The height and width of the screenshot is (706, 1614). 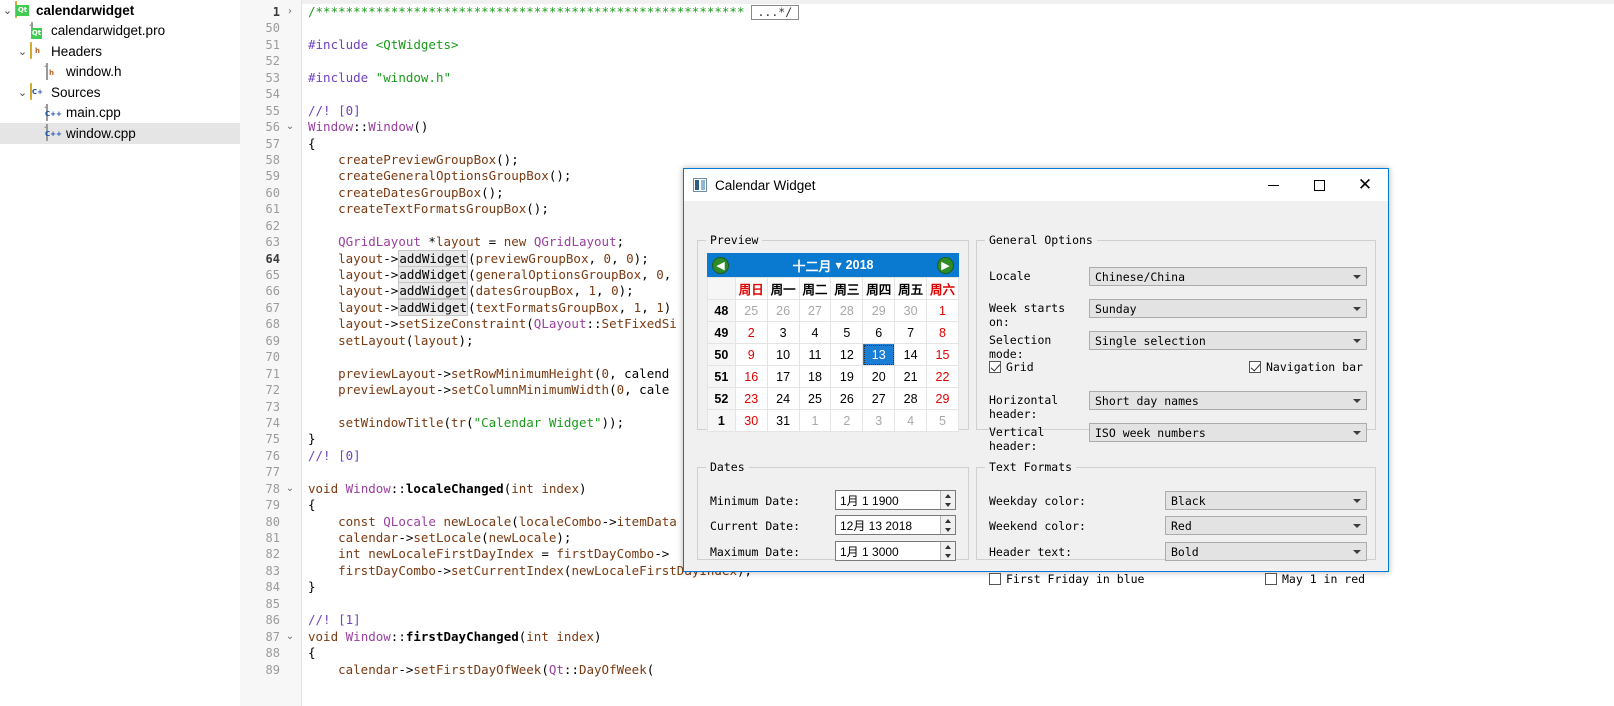 What do you see at coordinates (1066, 579) in the screenshot?
I see `first-friday-checkbox: First Friday in blue` at bounding box center [1066, 579].